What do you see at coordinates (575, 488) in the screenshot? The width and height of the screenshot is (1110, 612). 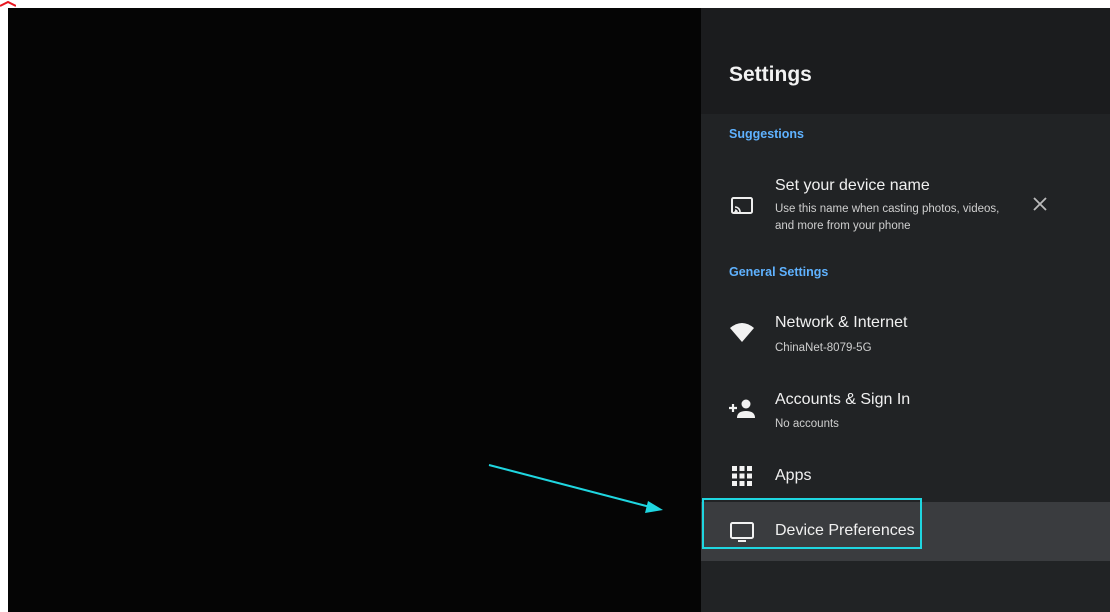 I see `annotation-arrow` at bounding box center [575, 488].